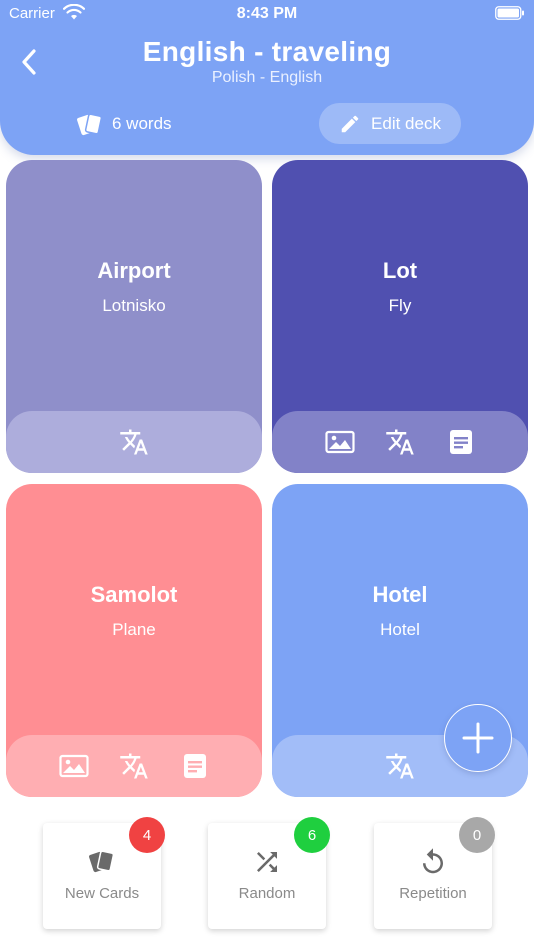 The height and width of the screenshot is (950, 534). Describe the element at coordinates (134, 305) in the screenshot. I see `card-translation: Lotnisko` at that location.